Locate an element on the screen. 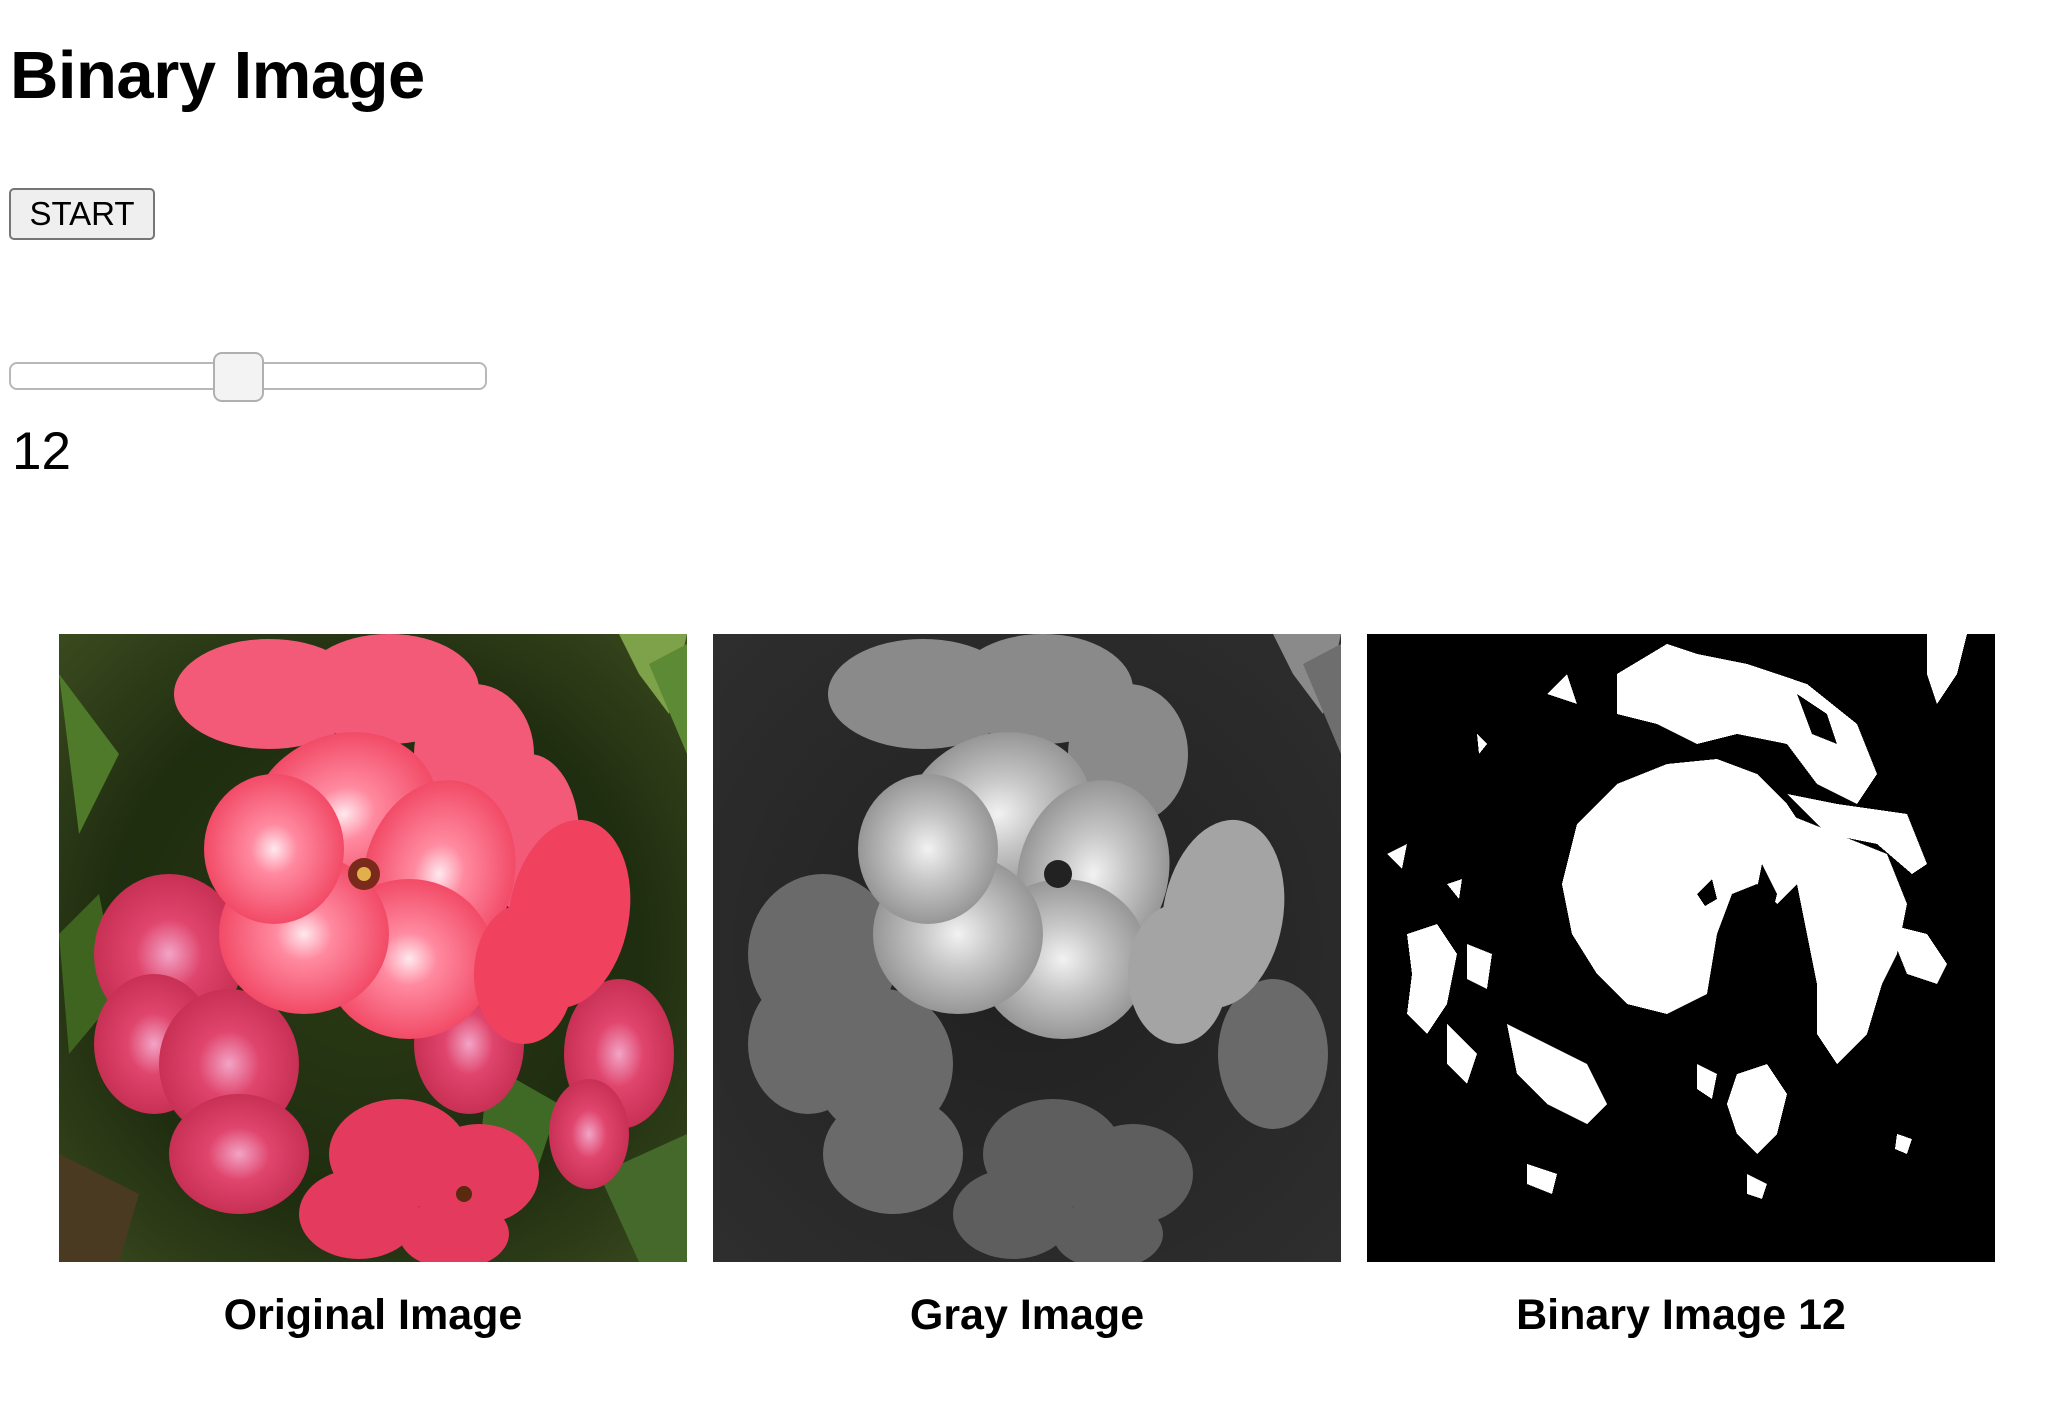 This screenshot has height=1405, width=2056. threshold-slider is located at coordinates (248, 377).